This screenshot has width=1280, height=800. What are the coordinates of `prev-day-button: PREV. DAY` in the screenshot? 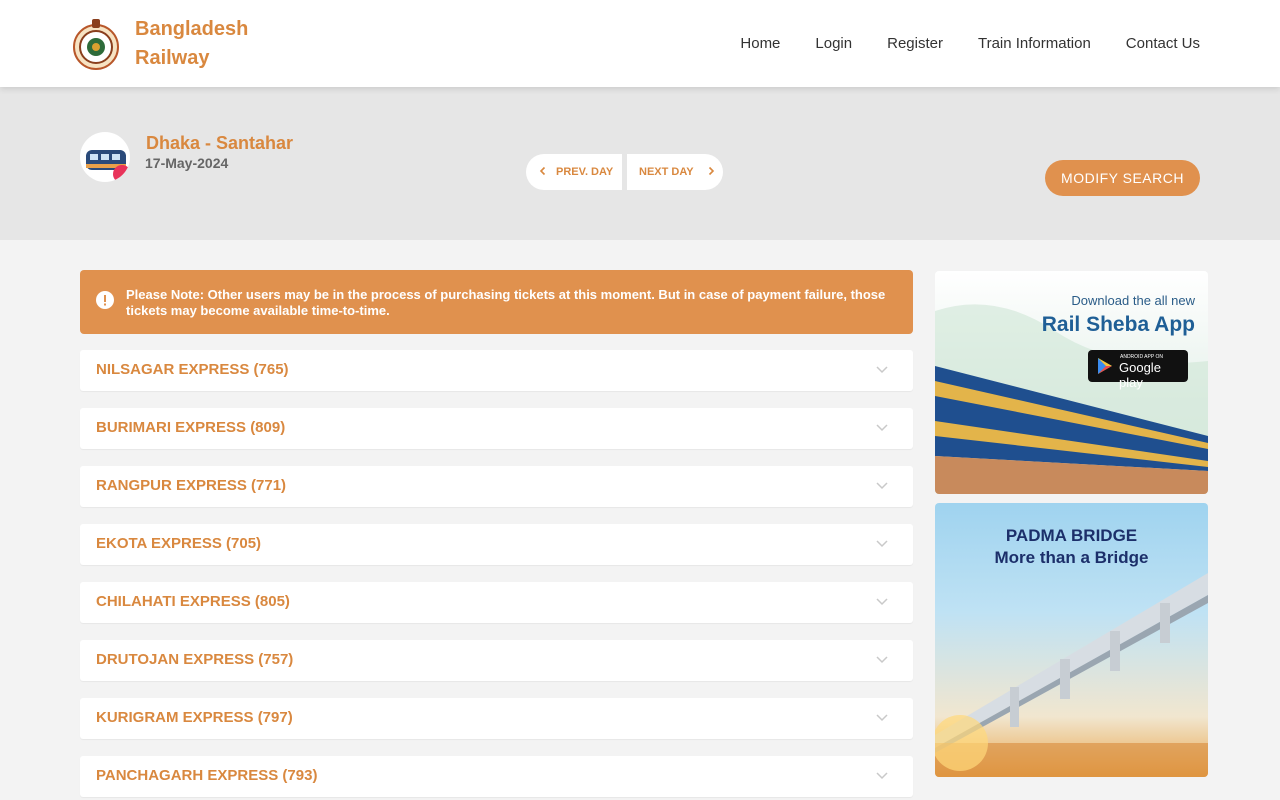 It's located at (574, 172).